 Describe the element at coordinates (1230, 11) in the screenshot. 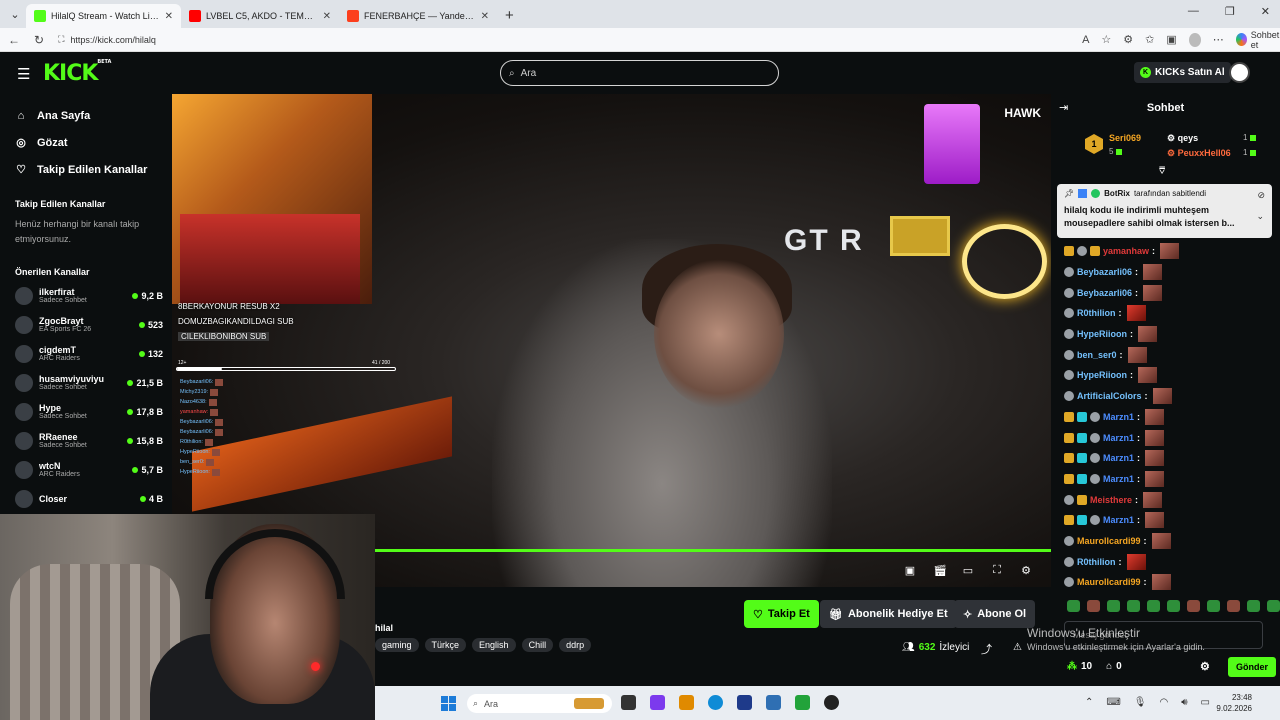

I see `restore-icon: ❐` at that location.